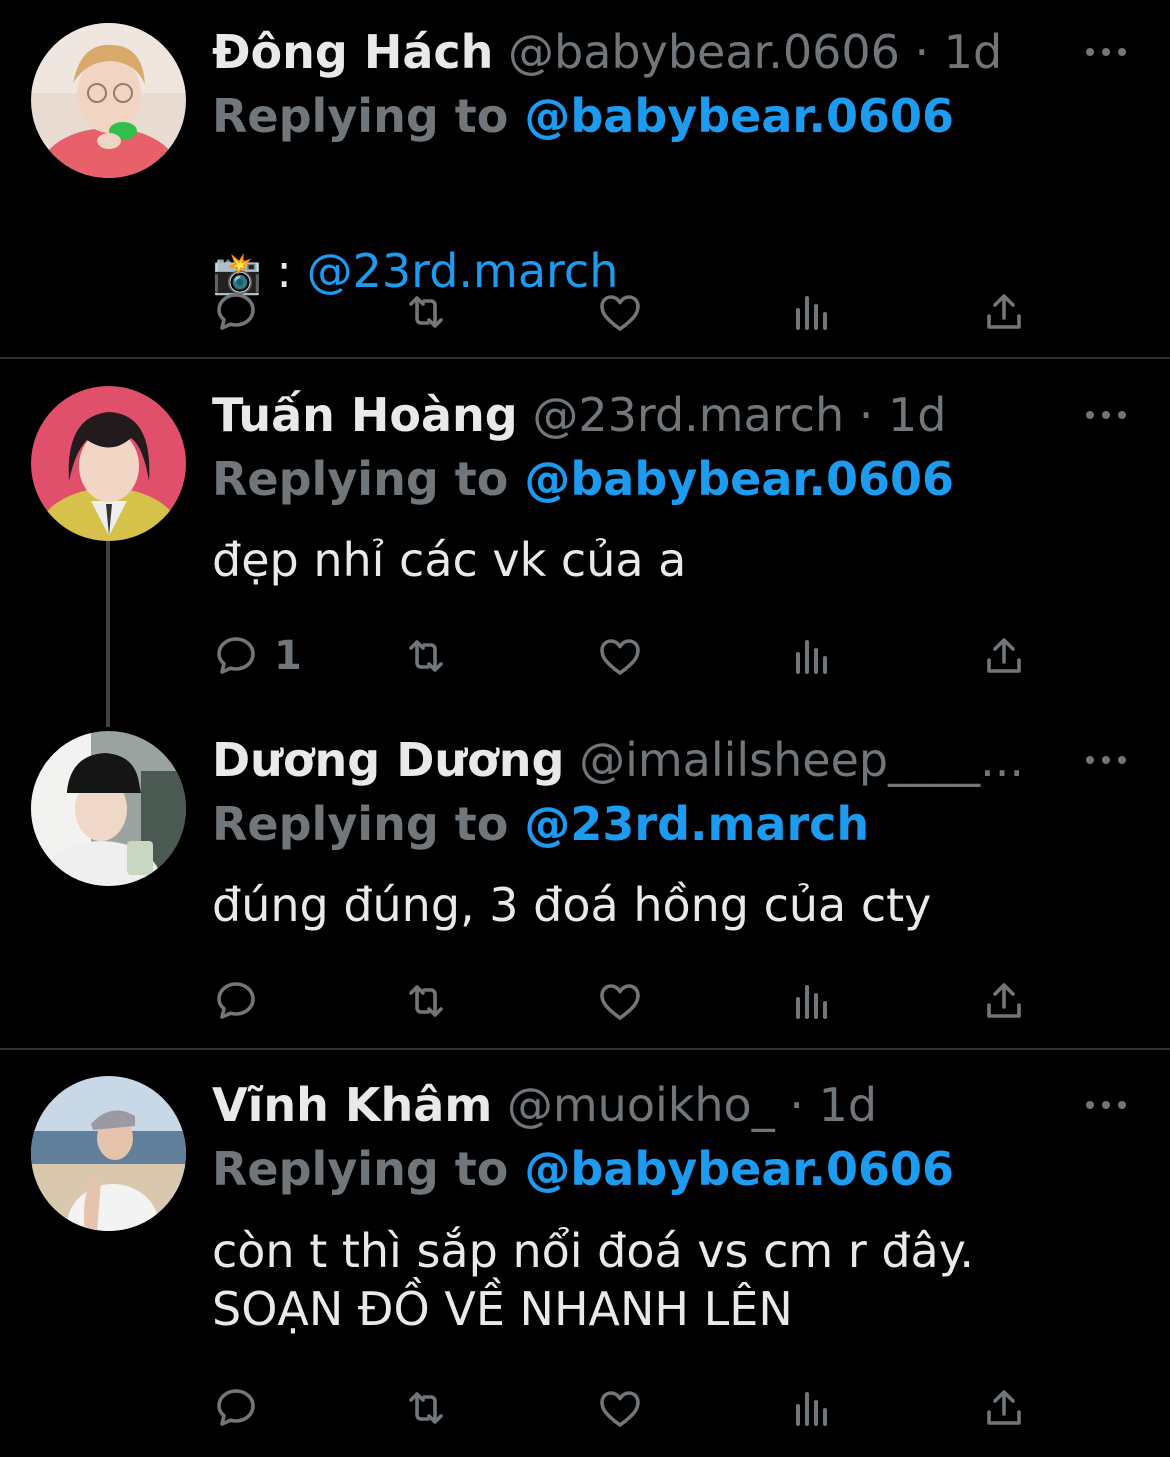 Image resolution: width=1170 pixels, height=1457 pixels. What do you see at coordinates (688, 415) in the screenshot?
I see `user-handle: @23rd.march` at bounding box center [688, 415].